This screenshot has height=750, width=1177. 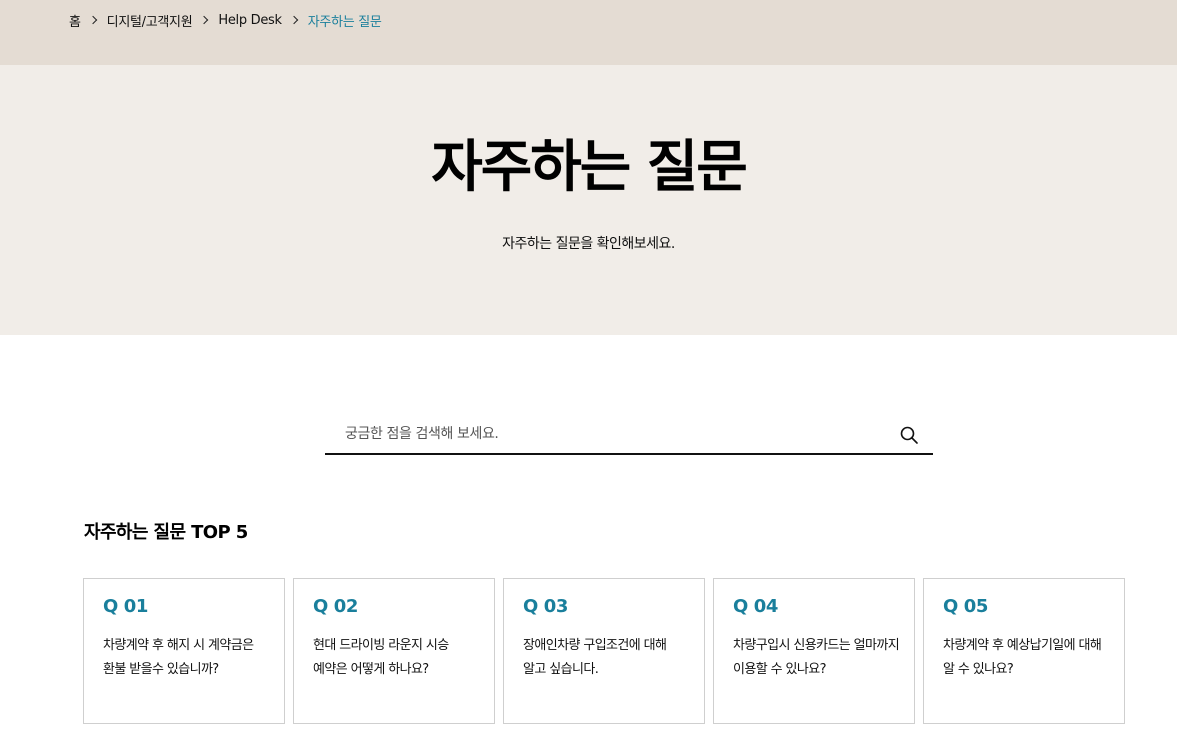 What do you see at coordinates (250, 20) in the screenshot?
I see `breadcrumb-help-desk-link: Help Desk` at bounding box center [250, 20].